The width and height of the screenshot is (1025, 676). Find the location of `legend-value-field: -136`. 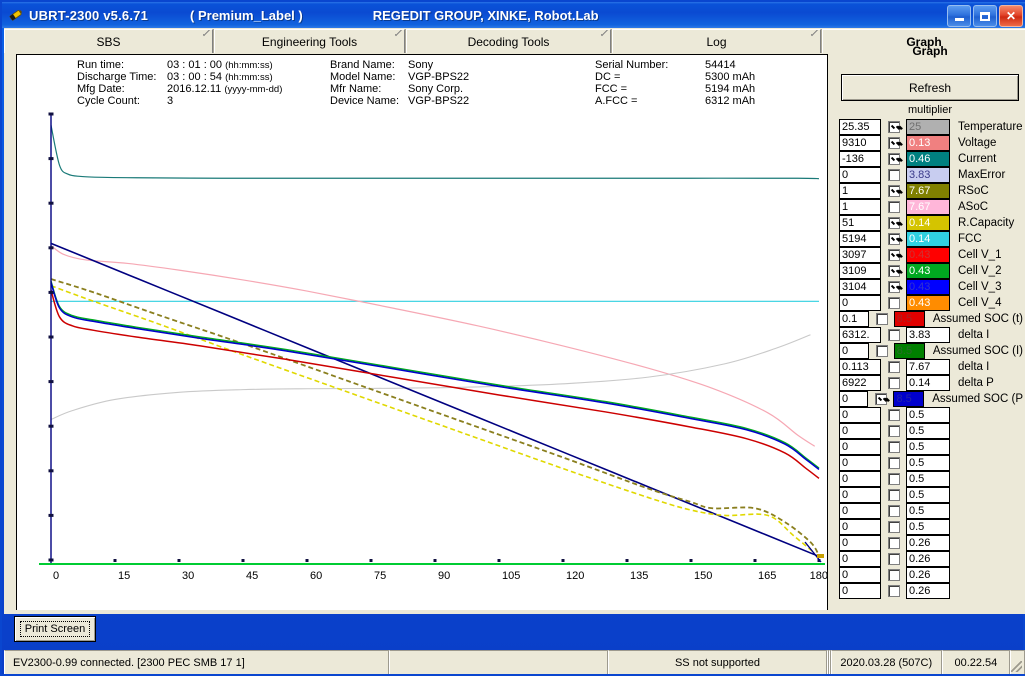

legend-value-field: -136 is located at coordinates (860, 159).